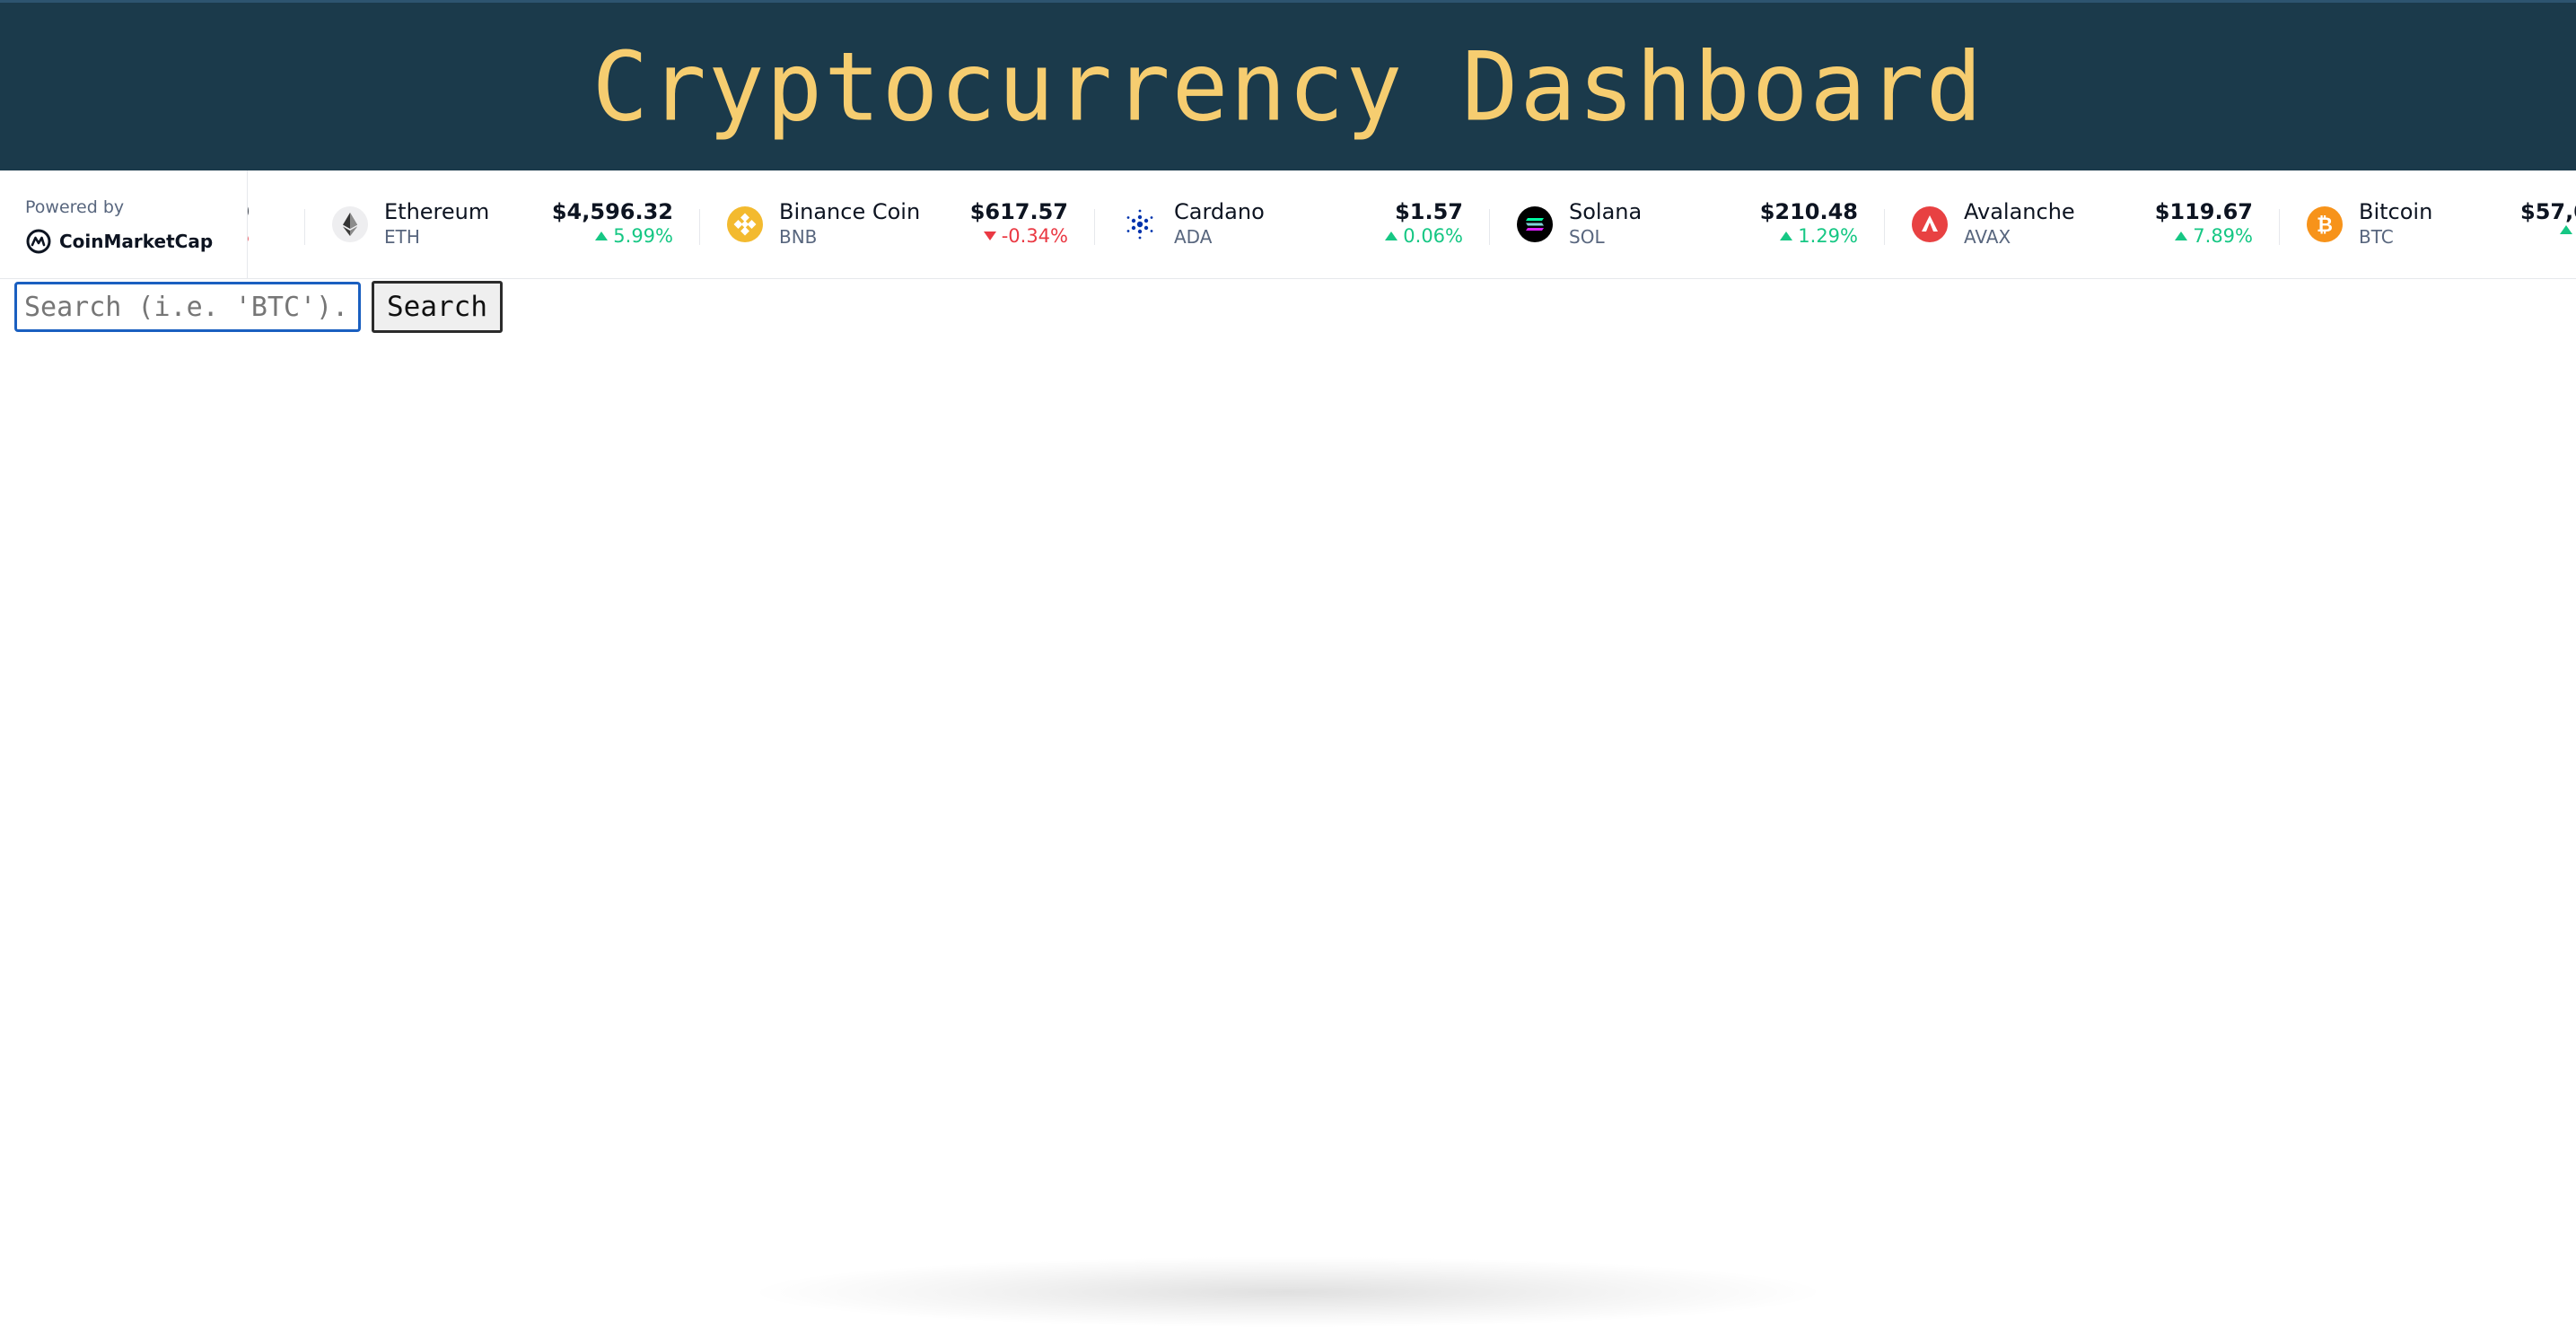  Describe the element at coordinates (2396, 212) in the screenshot. I see `coin-name: Bitcoin` at that location.